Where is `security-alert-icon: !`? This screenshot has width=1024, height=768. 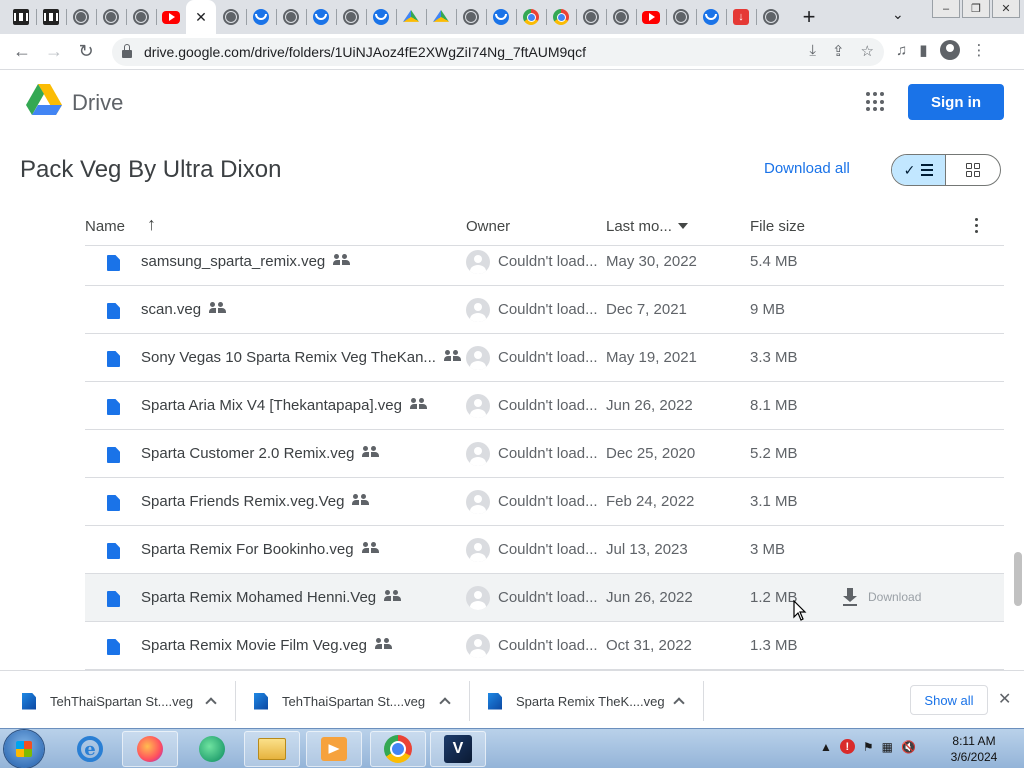 security-alert-icon: ! is located at coordinates (847, 746).